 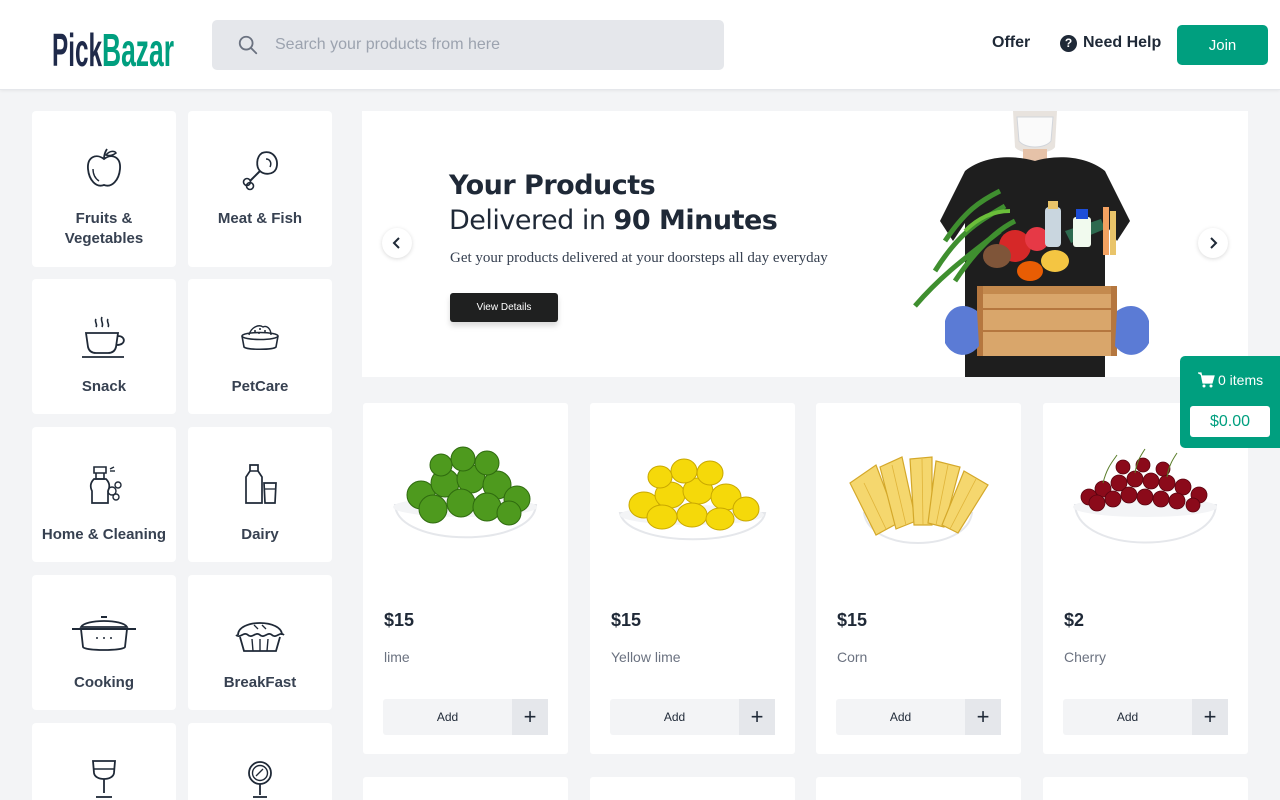 What do you see at coordinates (1074, 620) in the screenshot?
I see `product-price: $2` at bounding box center [1074, 620].